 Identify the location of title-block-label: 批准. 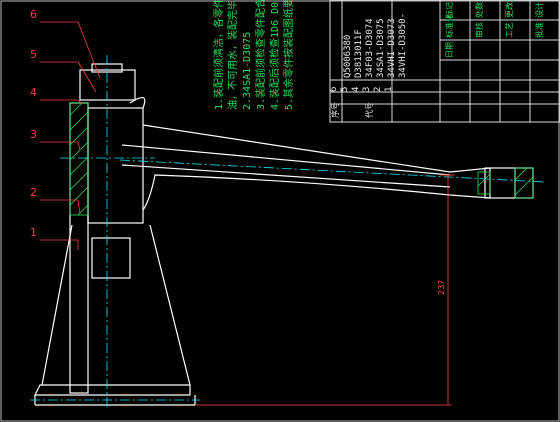
(539, 30).